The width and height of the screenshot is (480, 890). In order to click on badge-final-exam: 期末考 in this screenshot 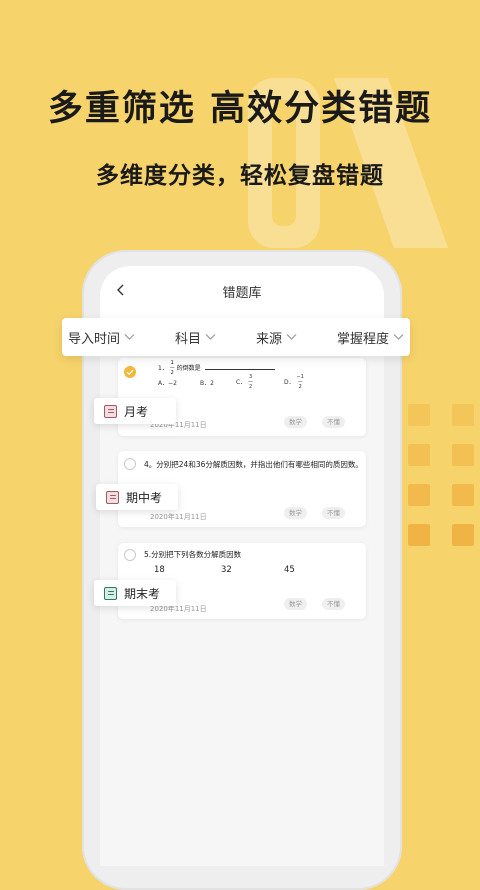, I will do `click(135, 593)`.